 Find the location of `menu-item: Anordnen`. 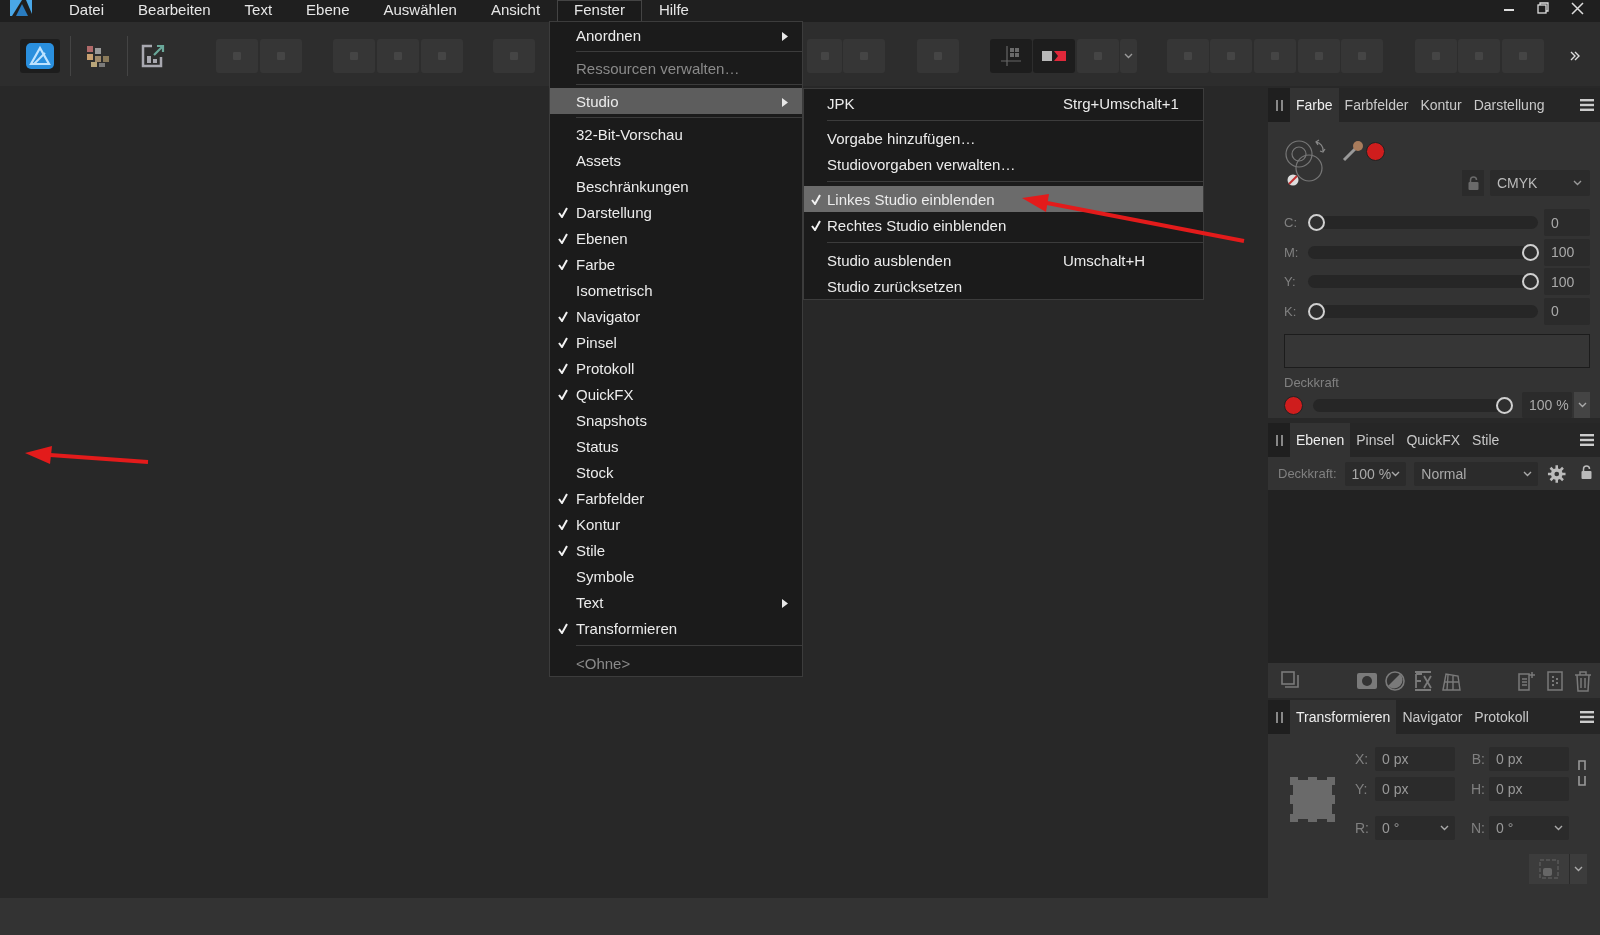

menu-item: Anordnen is located at coordinates (676, 35).